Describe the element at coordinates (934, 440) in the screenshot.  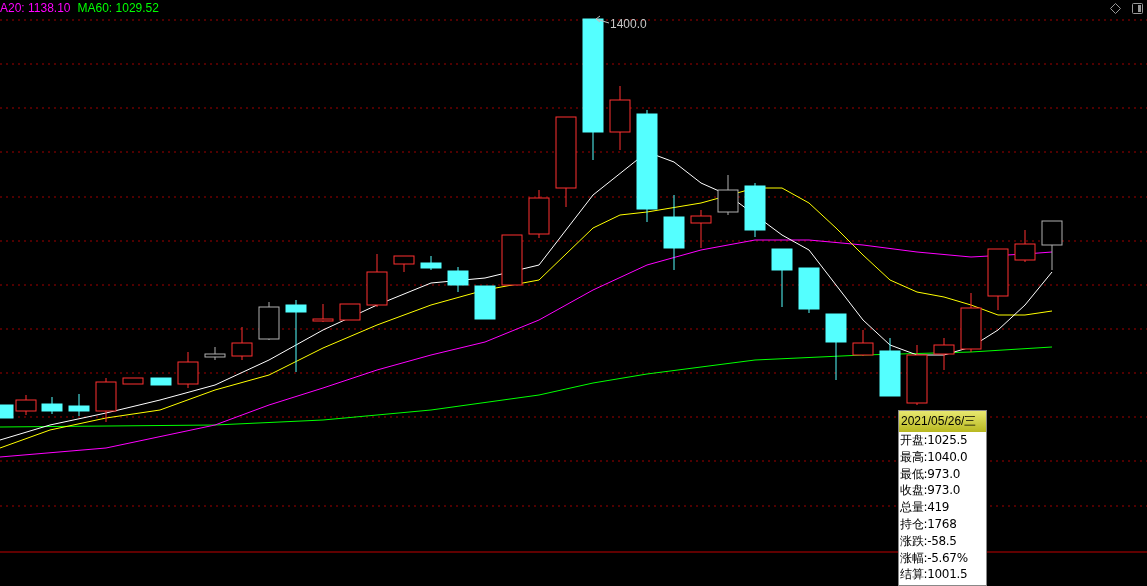
I see `tooltip-row-text: 开盘:1025.5` at that location.